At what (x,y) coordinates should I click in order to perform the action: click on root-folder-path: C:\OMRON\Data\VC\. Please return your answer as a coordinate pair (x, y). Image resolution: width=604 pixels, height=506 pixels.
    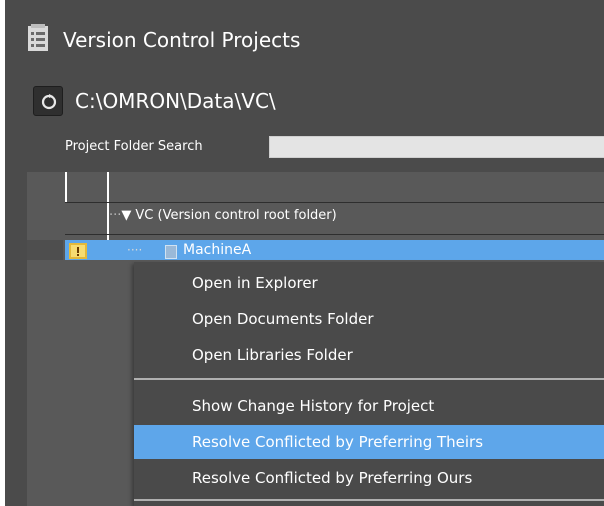
    Looking at the image, I should click on (175, 101).